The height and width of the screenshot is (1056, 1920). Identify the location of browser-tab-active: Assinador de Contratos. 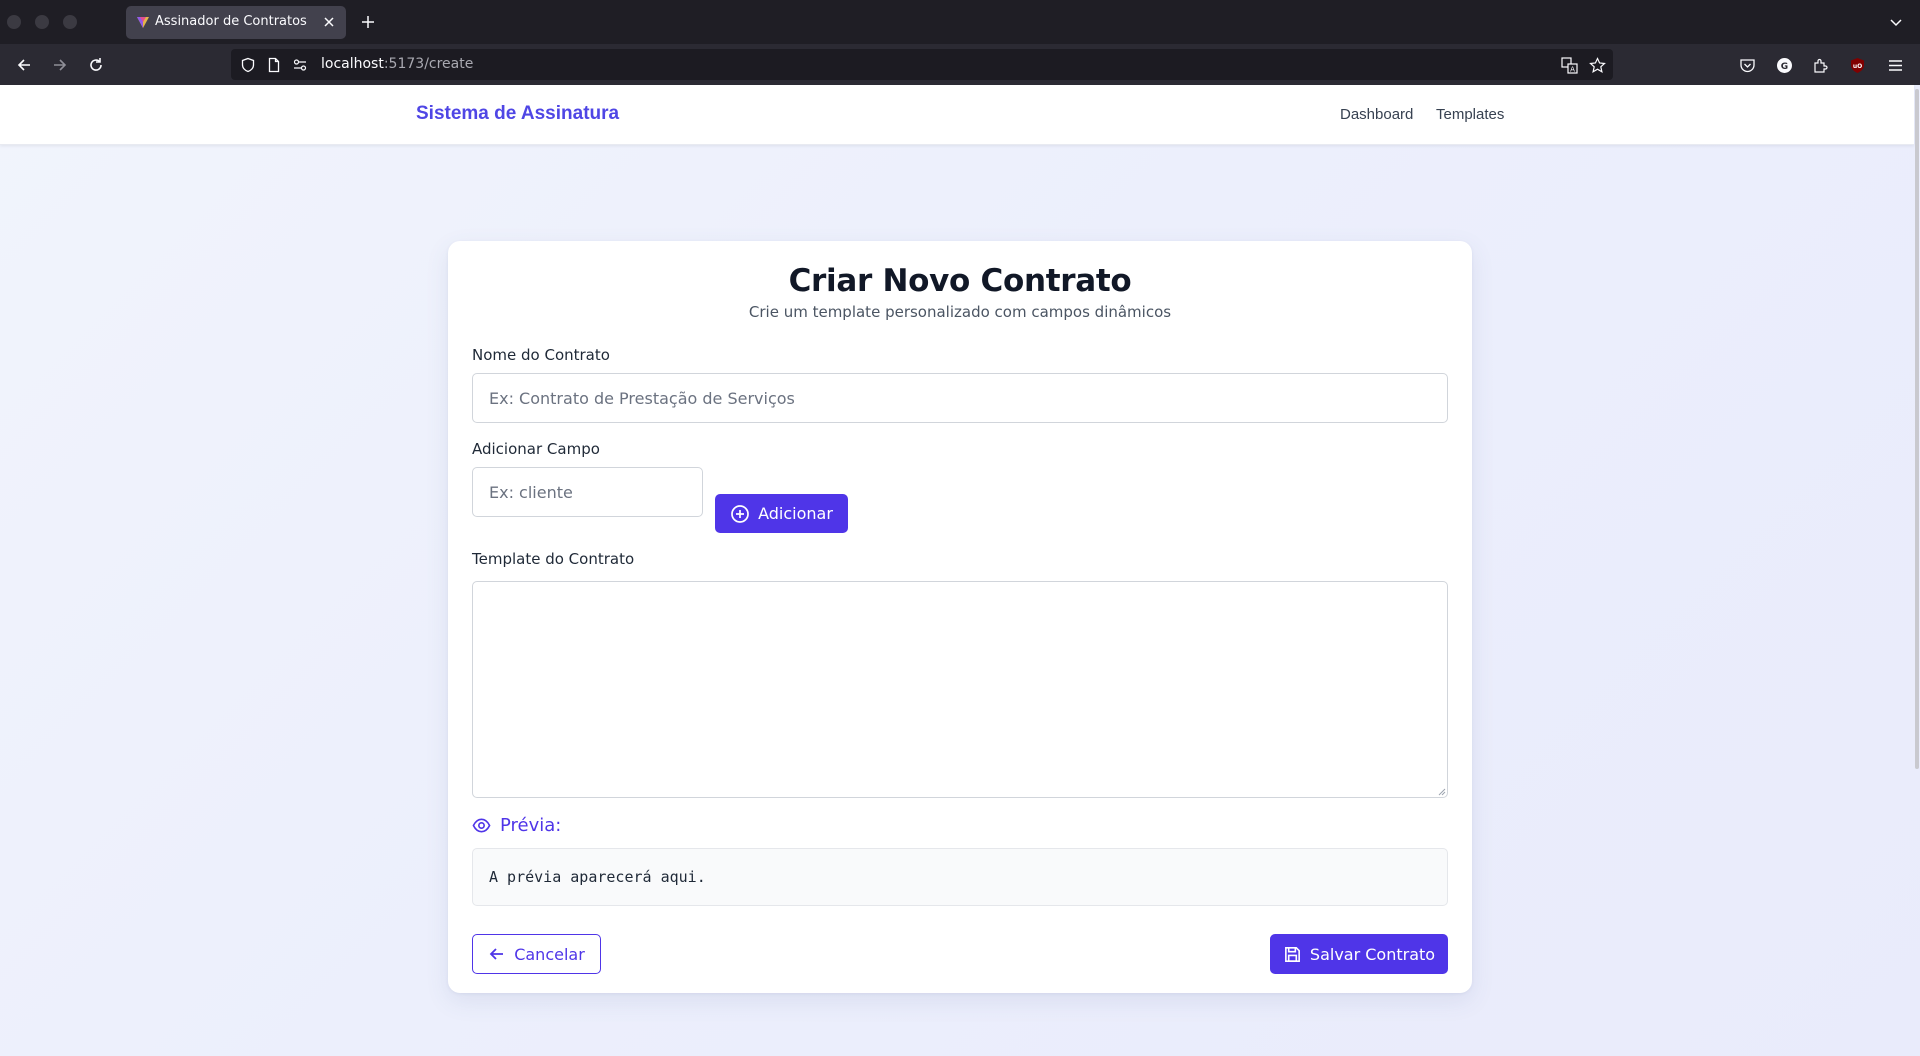
(236, 22).